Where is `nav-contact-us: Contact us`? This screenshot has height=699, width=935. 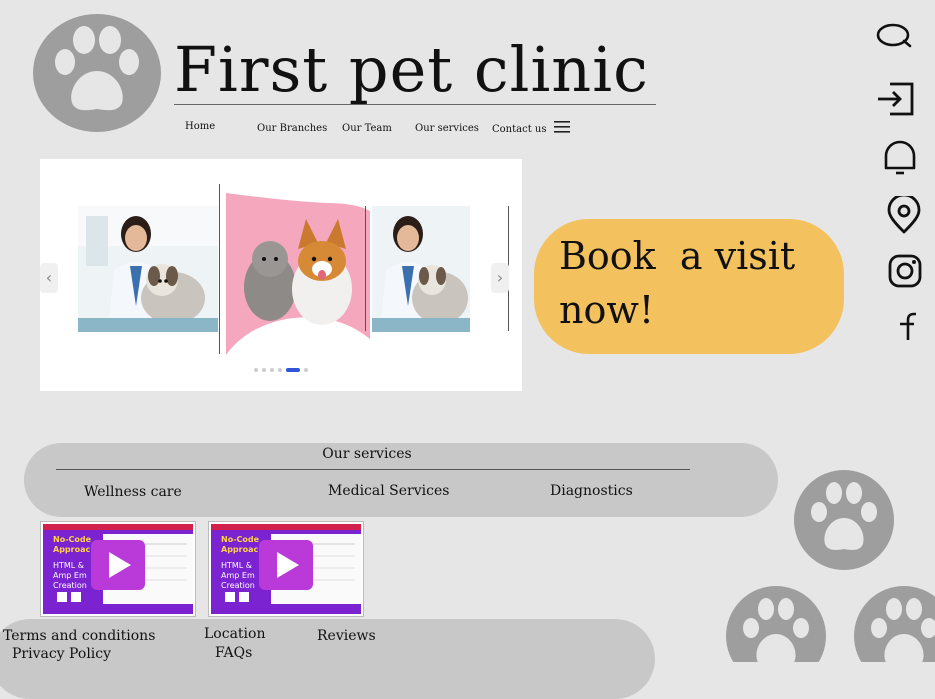
nav-contact-us: Contact us is located at coordinates (519, 129).